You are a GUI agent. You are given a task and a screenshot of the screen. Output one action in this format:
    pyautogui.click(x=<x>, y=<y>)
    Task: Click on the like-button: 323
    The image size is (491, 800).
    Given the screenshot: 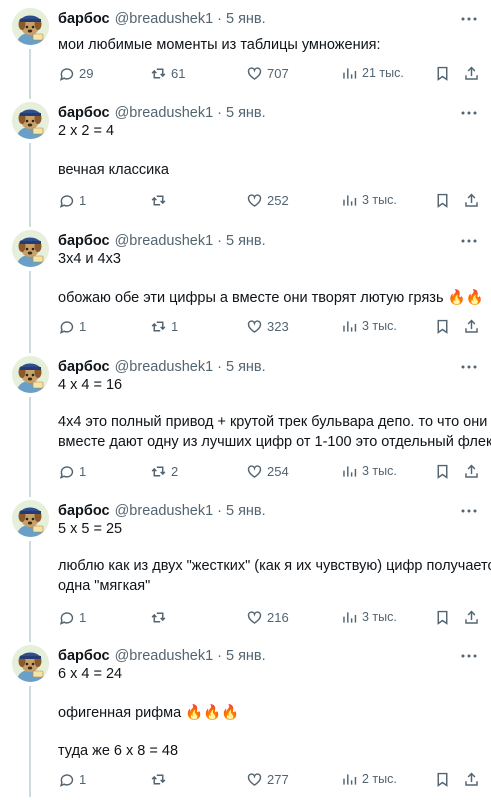 What is the action you would take?
    pyautogui.click(x=267, y=326)
    